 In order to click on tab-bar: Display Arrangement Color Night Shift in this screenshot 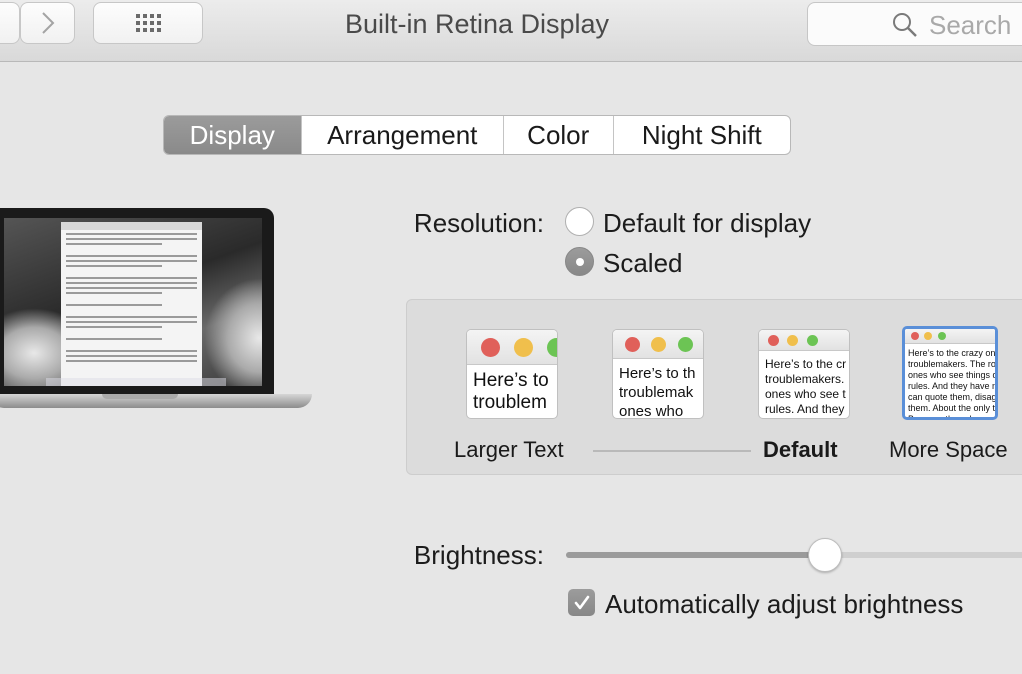, I will do `click(477, 135)`.